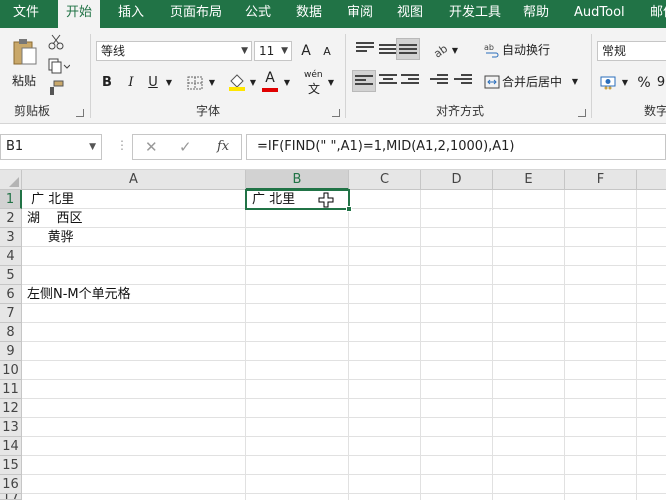 The height and width of the screenshot is (500, 666). Describe the element at coordinates (11, 446) in the screenshot. I see `row-header-14: 14` at that location.